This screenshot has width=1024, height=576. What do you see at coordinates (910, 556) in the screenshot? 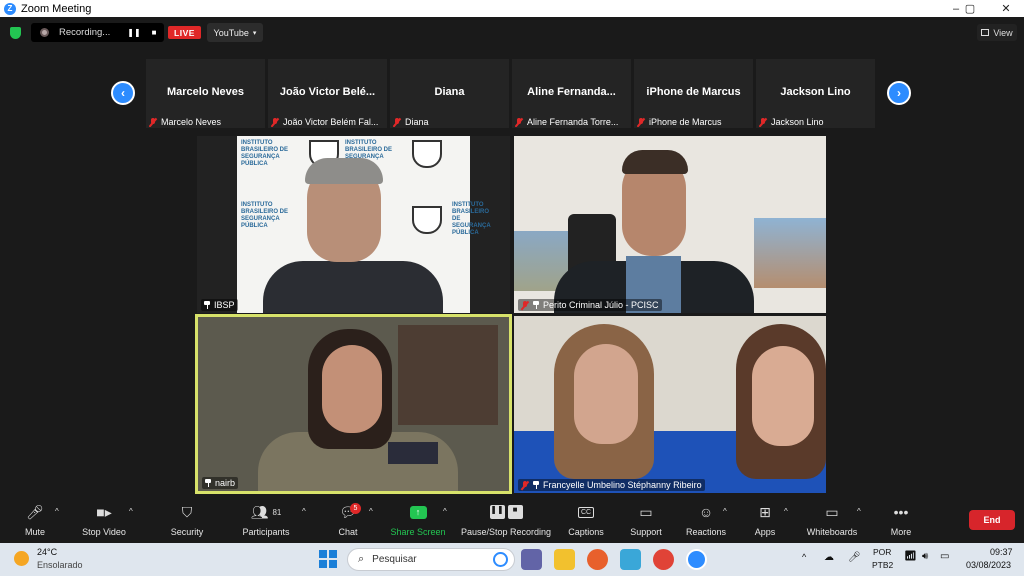
I see `wifi-icon: 📶︎` at bounding box center [910, 556].